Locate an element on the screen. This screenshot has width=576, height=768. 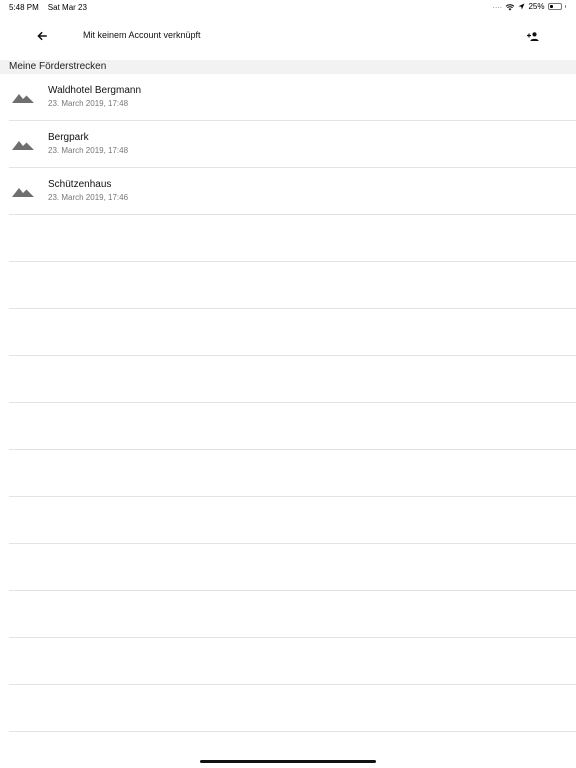
item-title: Waldhotel Bergmann is located at coordinates (95, 90).